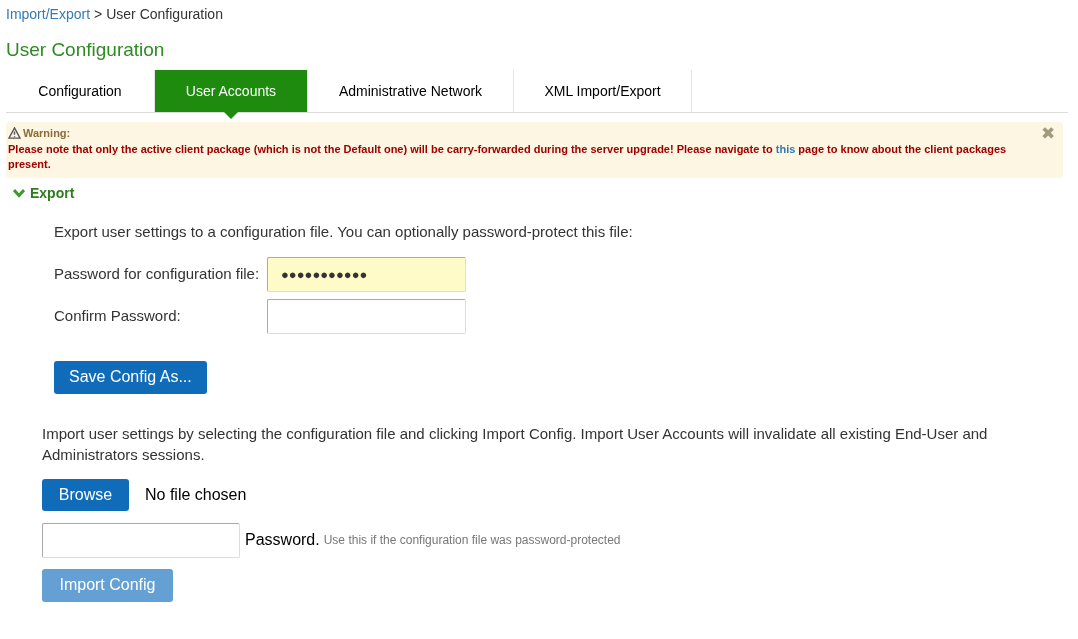  I want to click on warning-message: Please note that only the active client package (which is not the Default one) will be carry-forwarded during the server upgrade! Please navigate to this page to know about the client packages present., so click(508, 156).